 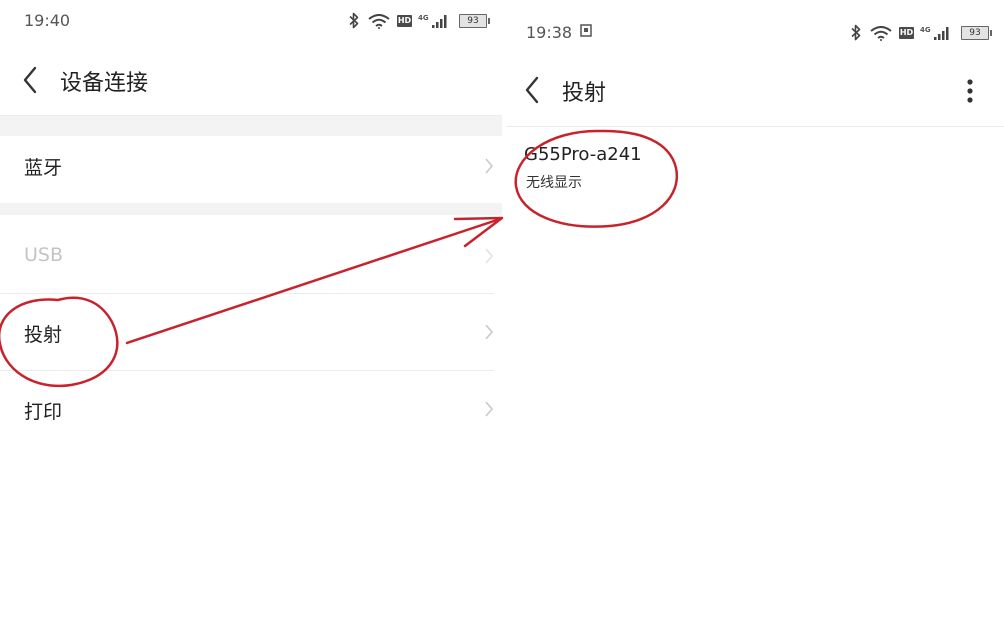 What do you see at coordinates (251, 332) in the screenshot?
I see `list-item-cast: 投射` at bounding box center [251, 332].